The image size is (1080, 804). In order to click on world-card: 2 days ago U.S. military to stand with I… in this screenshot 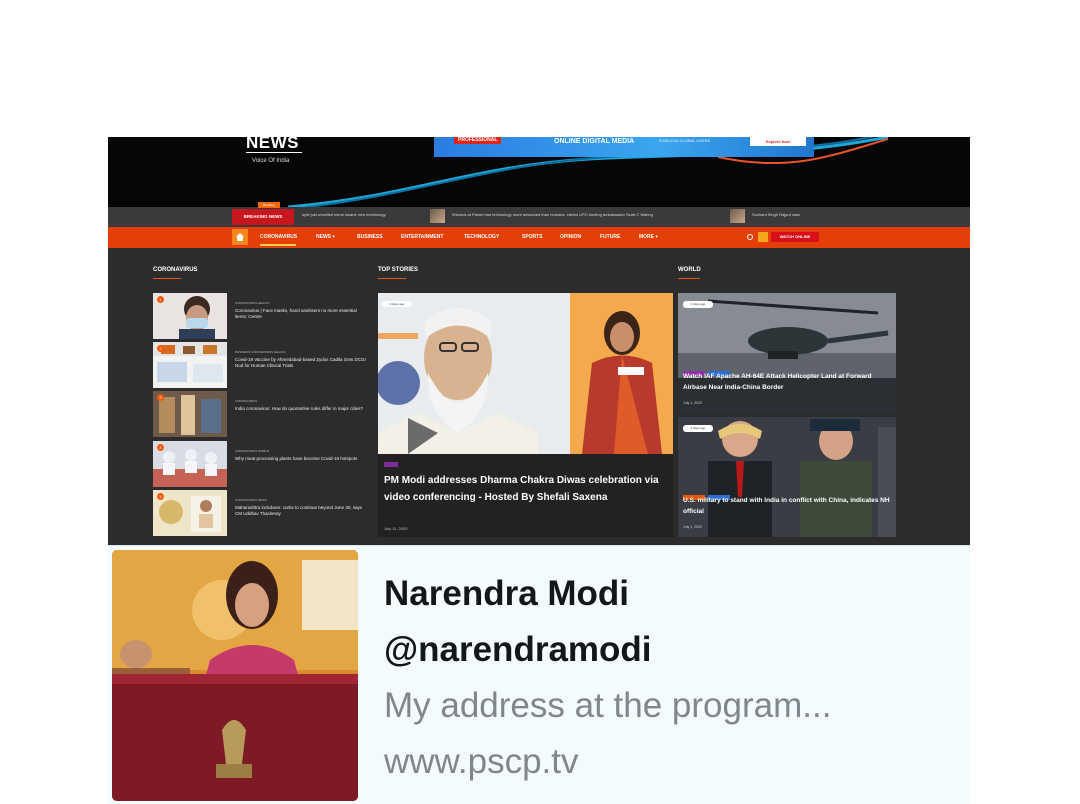, I will do `click(787, 477)`.